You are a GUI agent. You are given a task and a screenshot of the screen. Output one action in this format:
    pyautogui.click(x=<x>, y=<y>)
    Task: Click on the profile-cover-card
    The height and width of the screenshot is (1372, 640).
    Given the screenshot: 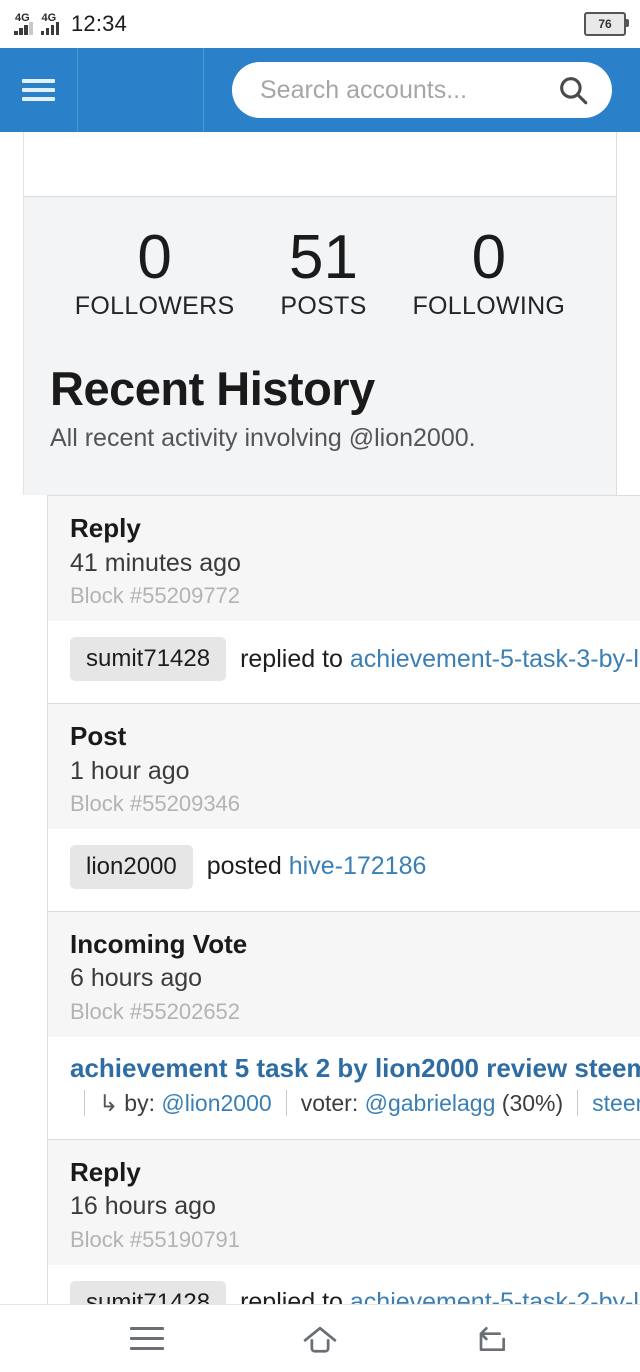 What is the action you would take?
    pyautogui.click(x=320, y=164)
    